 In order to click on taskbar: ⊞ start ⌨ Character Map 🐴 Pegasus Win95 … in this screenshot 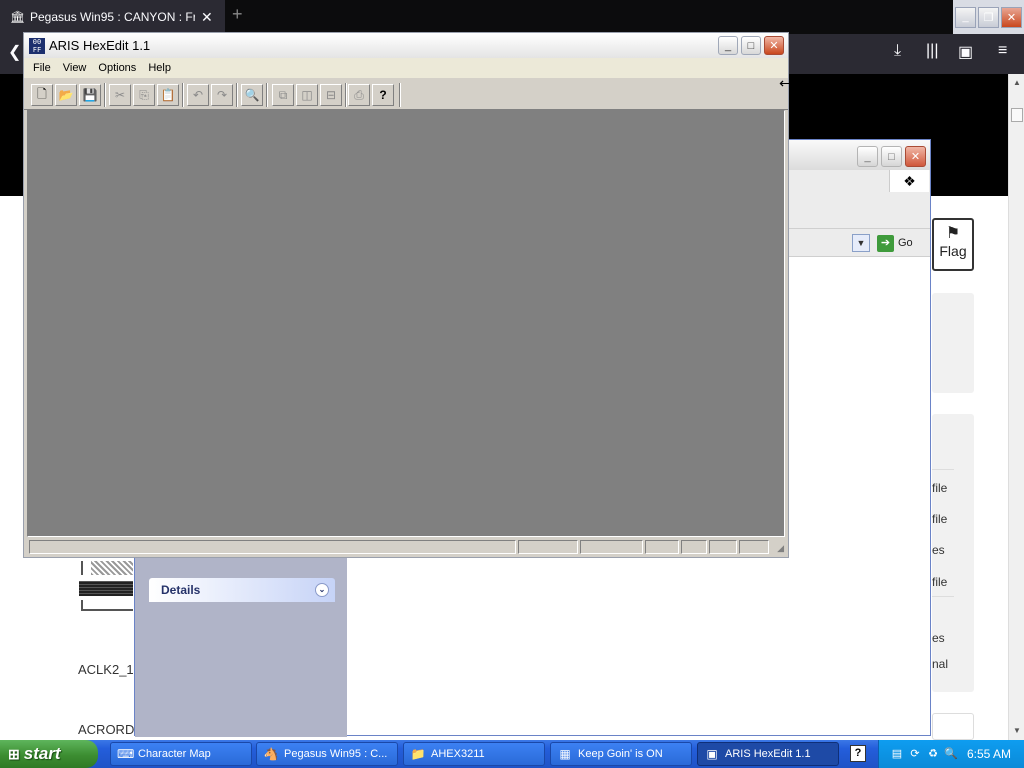, I will do `click(512, 754)`.